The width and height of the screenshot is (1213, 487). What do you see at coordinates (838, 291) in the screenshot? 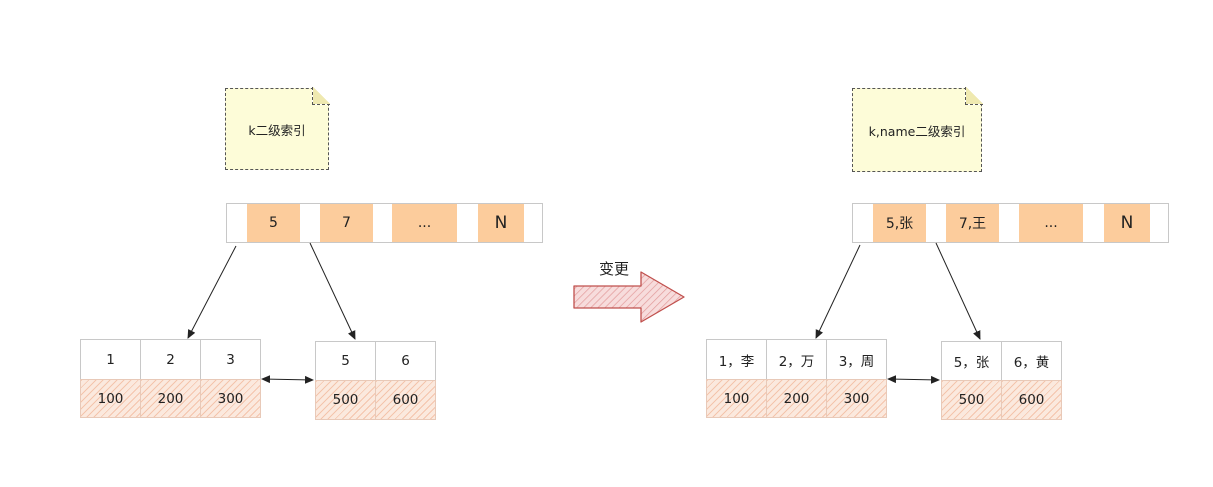
I see `right-root-to-leaf1-arrow` at bounding box center [838, 291].